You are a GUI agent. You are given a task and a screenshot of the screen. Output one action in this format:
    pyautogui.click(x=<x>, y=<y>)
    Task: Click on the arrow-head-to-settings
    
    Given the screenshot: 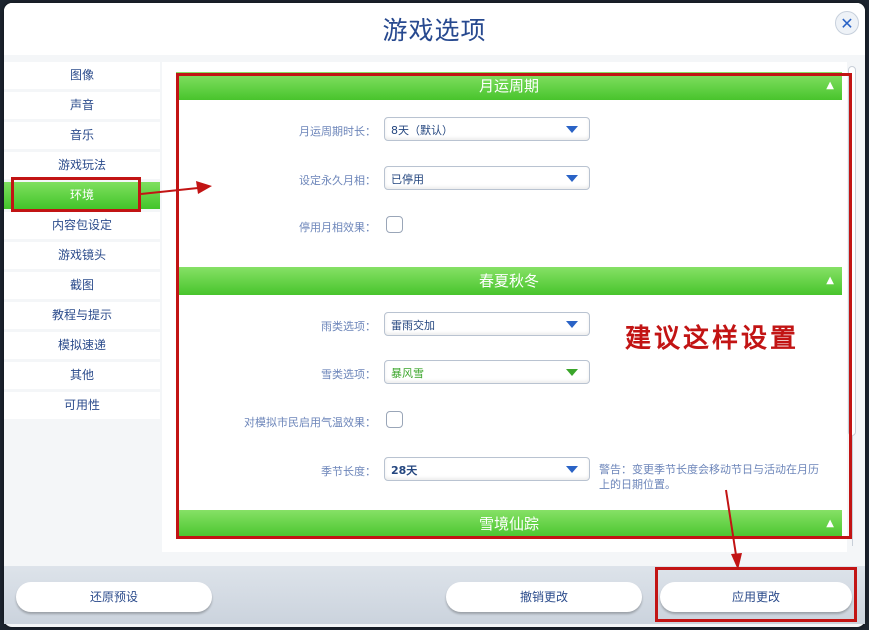 What is the action you would take?
    pyautogui.click(x=204, y=187)
    